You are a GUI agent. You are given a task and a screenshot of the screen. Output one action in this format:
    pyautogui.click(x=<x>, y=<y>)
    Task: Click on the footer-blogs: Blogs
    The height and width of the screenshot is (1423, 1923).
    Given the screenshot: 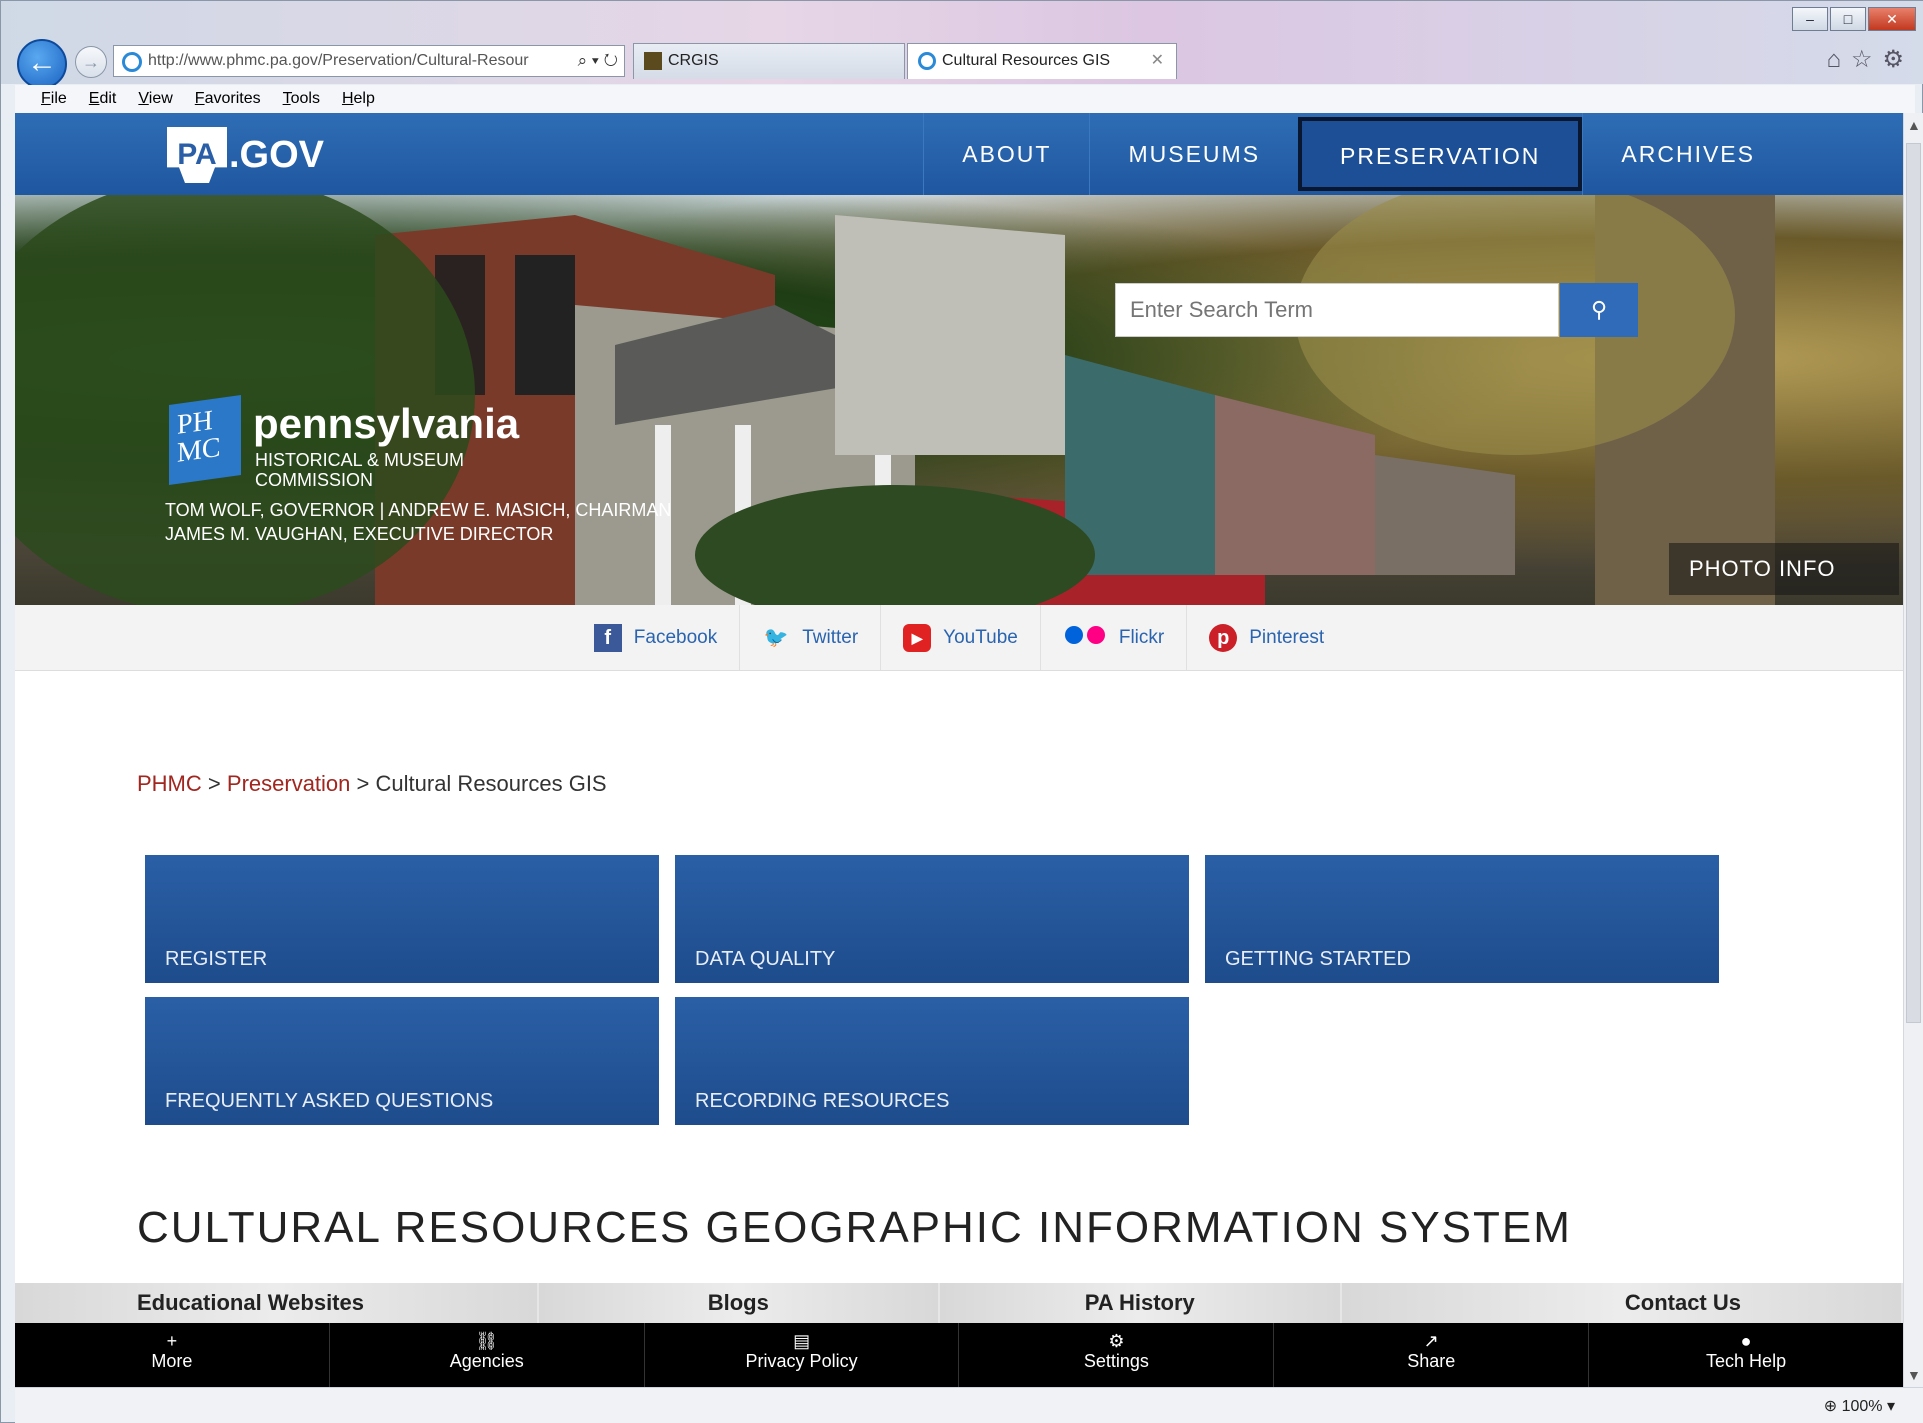 What is the action you would take?
    pyautogui.click(x=738, y=1303)
    